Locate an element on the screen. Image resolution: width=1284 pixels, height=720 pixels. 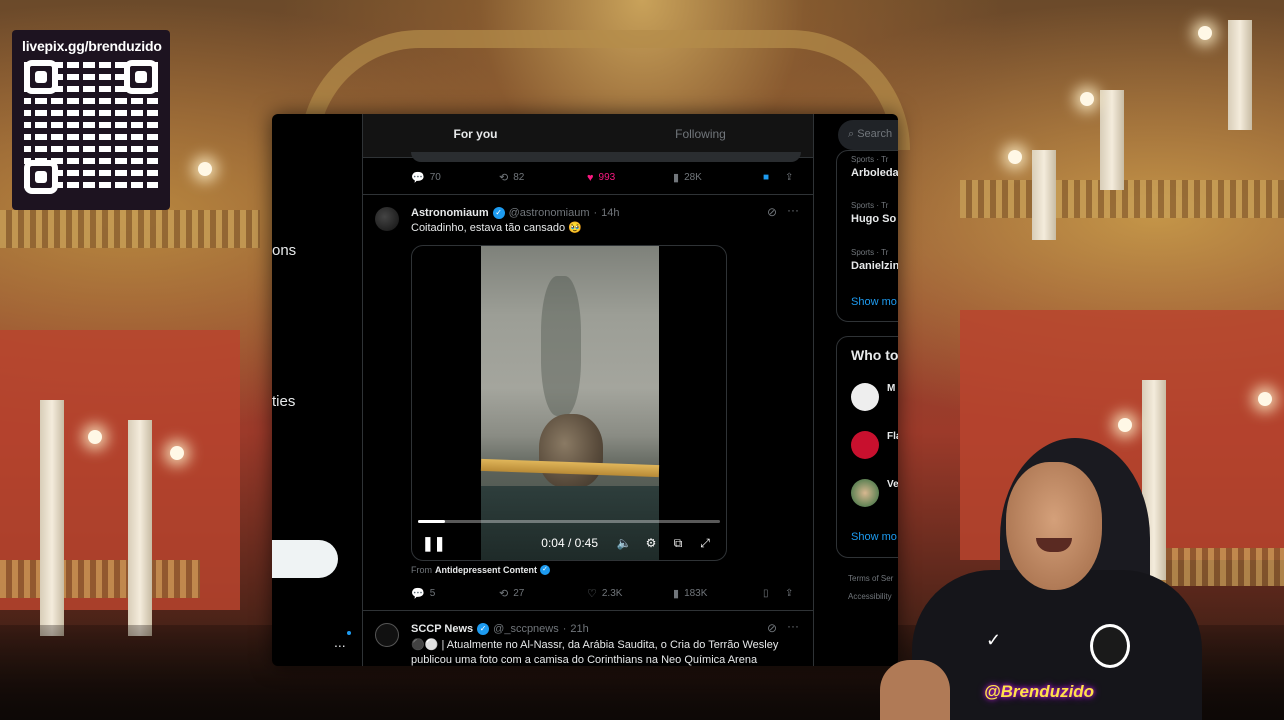
repost-count: 82 is located at coordinates (519, 177).